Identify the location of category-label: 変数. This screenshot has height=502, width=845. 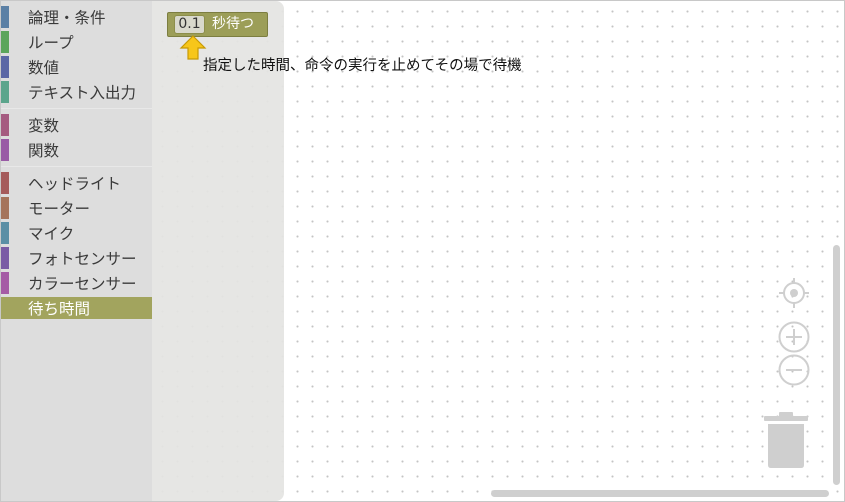
(44, 126).